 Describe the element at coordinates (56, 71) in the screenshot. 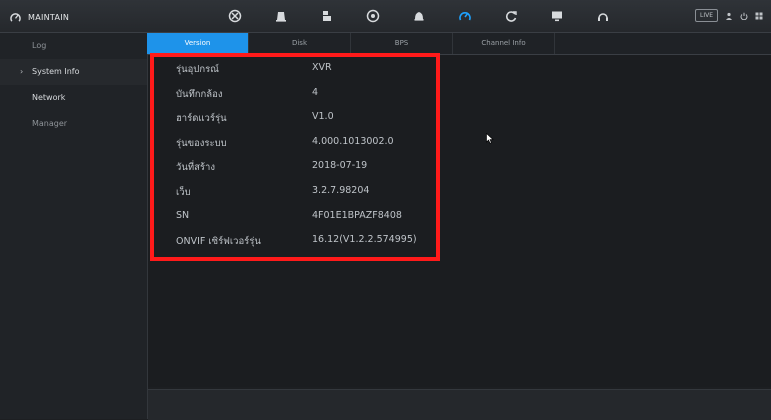

I see `sidebar-item-label: System Info` at that location.